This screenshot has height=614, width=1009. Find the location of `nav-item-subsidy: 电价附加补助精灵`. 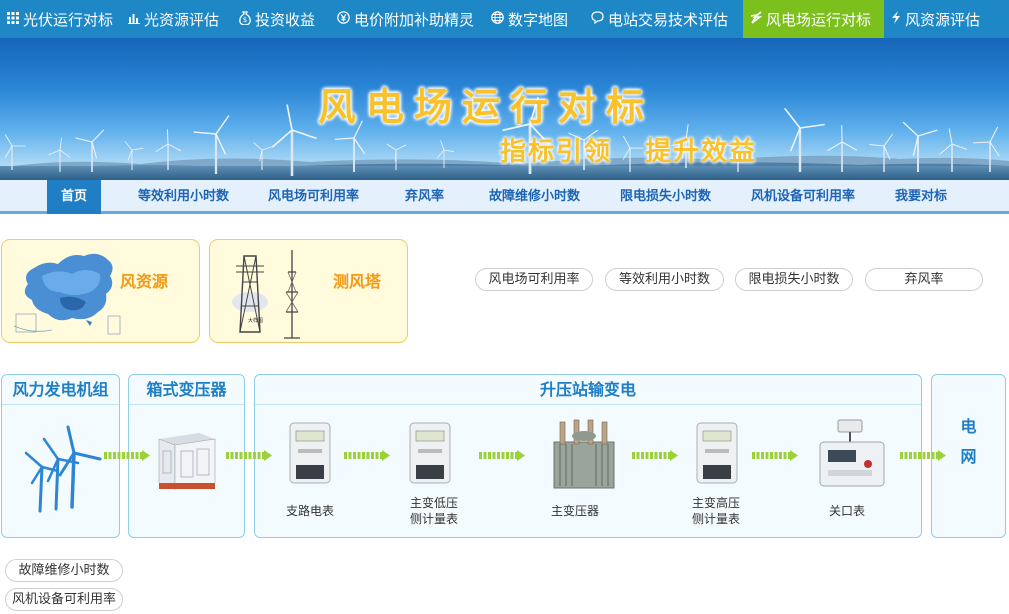

nav-item-subsidy: 电价附加补助精灵 is located at coordinates (407, 19).